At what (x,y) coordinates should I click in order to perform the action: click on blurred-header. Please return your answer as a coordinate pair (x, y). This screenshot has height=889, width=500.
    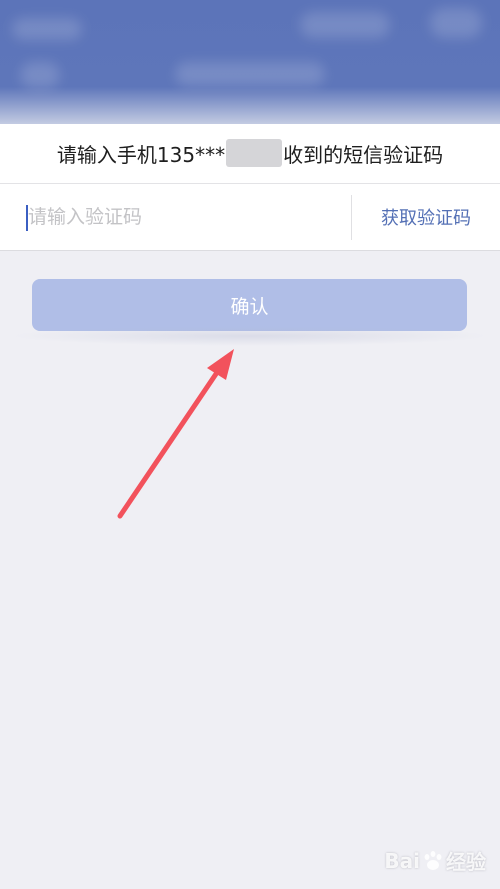
    Looking at the image, I should click on (250, 62).